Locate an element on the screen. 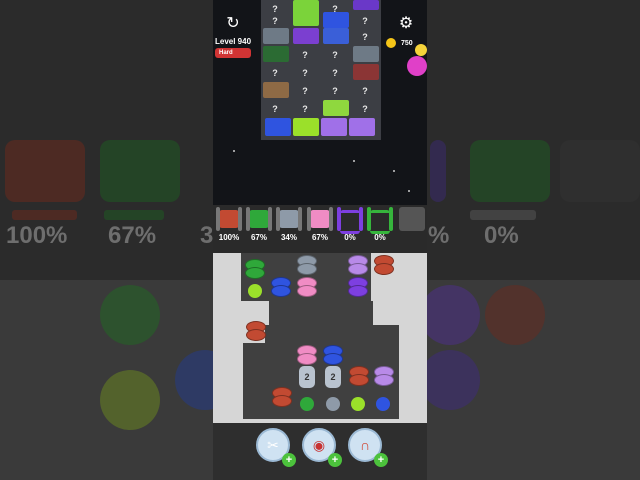 The width and height of the screenshot is (640, 480). gear-icon: ⚙ is located at coordinates (406, 23).